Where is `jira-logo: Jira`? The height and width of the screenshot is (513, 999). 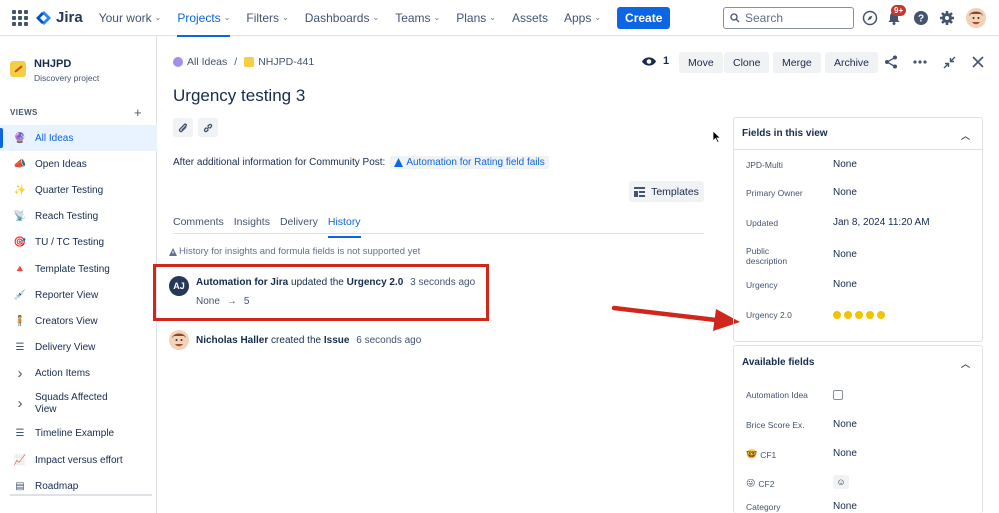
jira-logo: Jira is located at coordinates (59, 17).